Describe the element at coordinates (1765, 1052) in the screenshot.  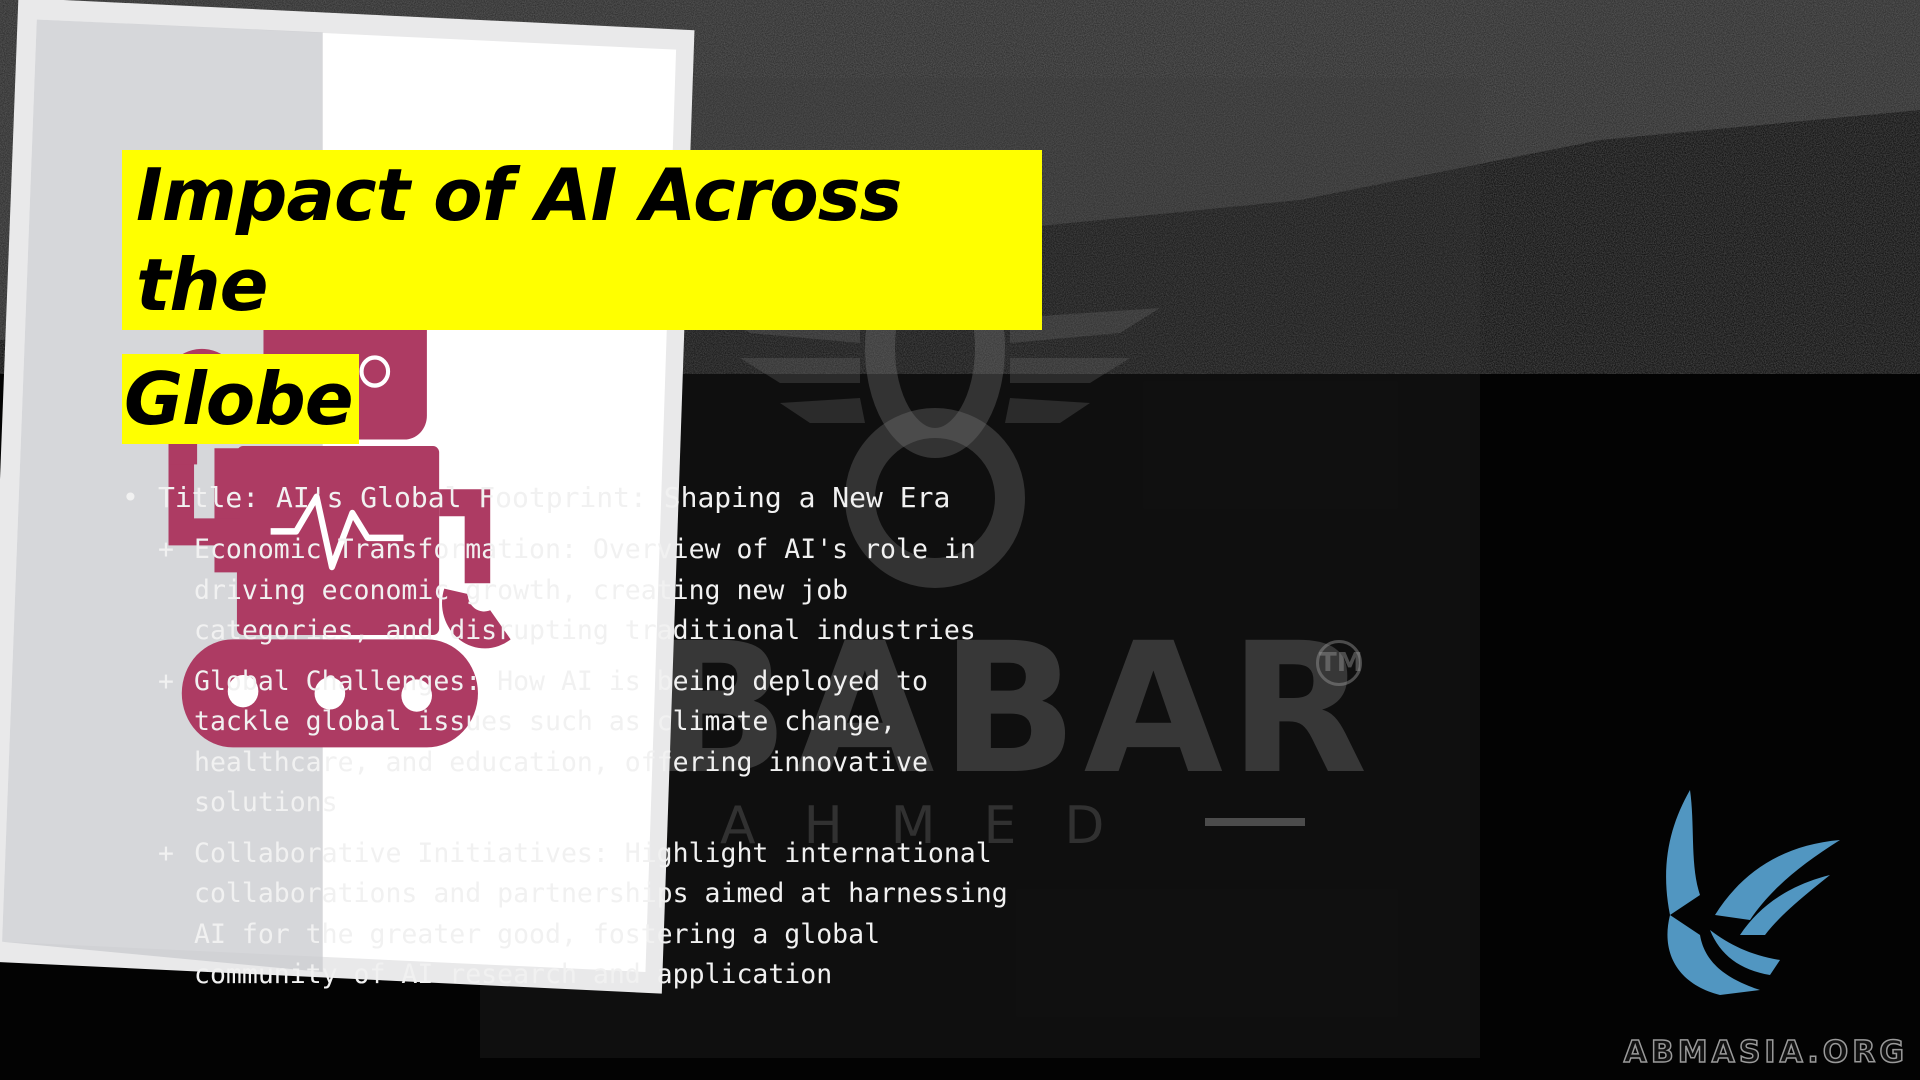
I see `site-logo: ABMASIA.ORG` at that location.